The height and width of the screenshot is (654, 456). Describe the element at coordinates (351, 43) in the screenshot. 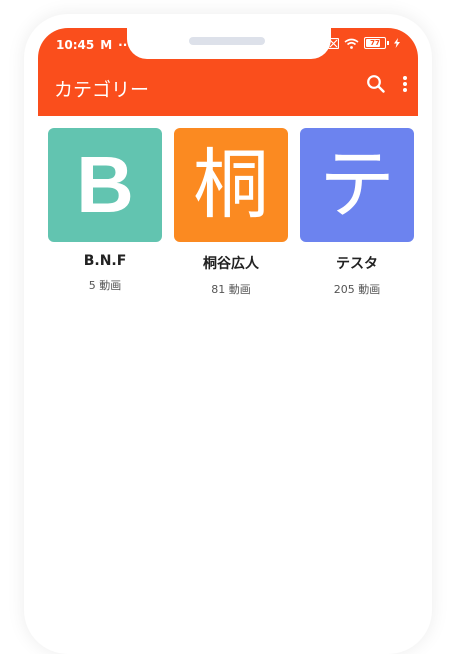

I see `wifi-icon` at that location.